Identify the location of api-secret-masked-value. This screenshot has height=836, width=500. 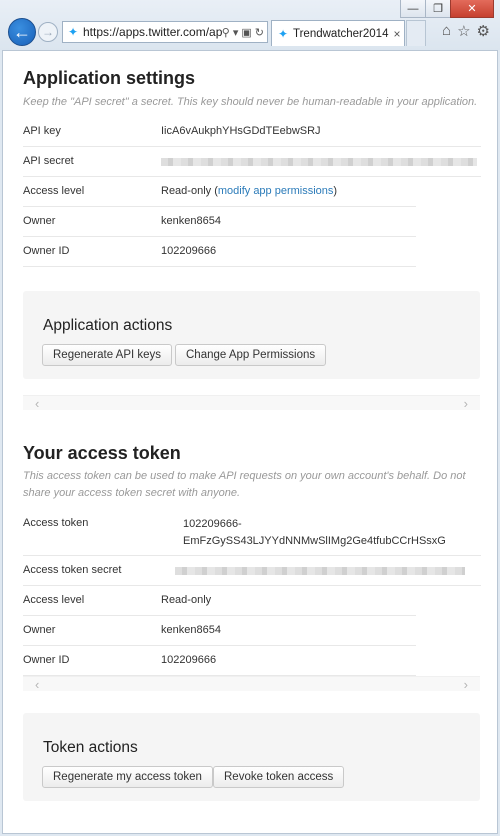
(319, 162).